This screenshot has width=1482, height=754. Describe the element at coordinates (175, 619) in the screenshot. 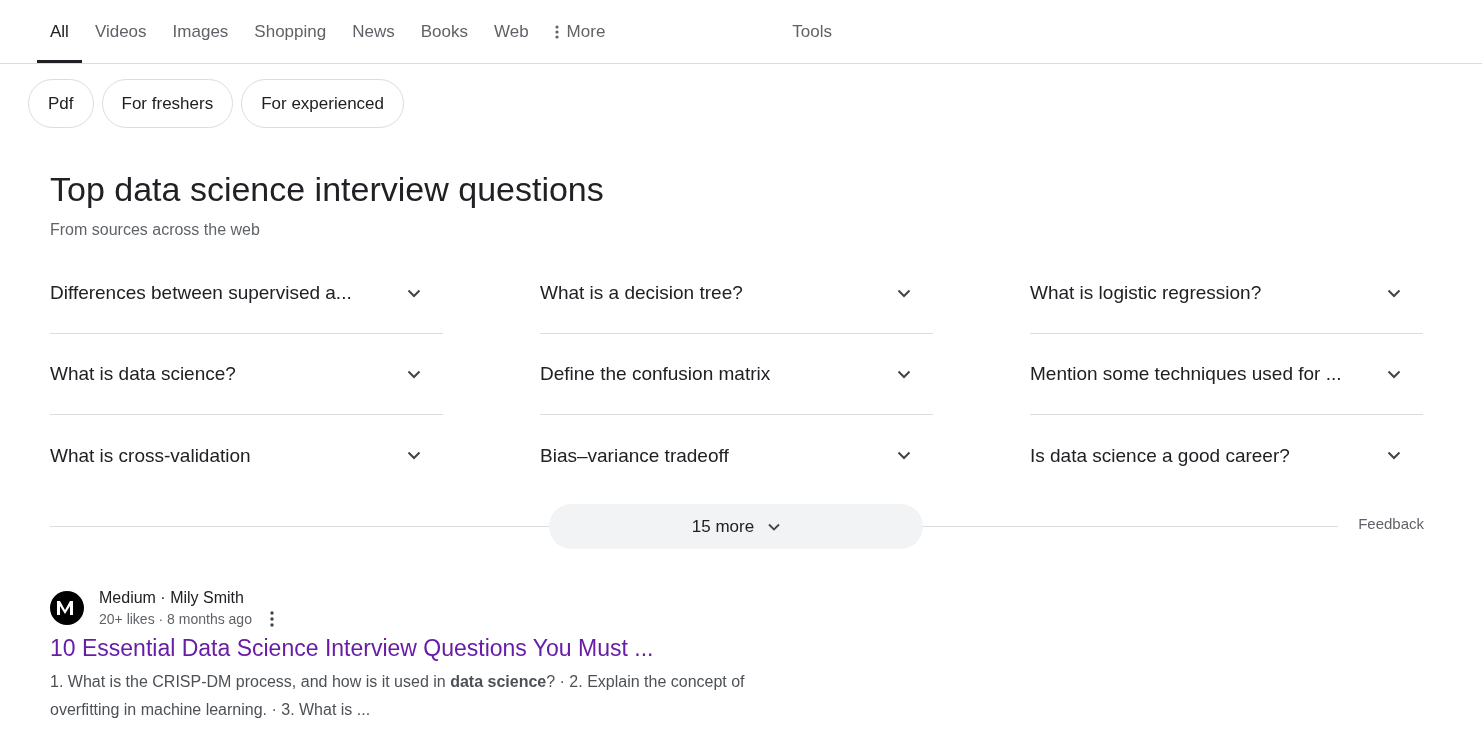

I see `result-meta: 20+ likes · 8 months ago` at that location.